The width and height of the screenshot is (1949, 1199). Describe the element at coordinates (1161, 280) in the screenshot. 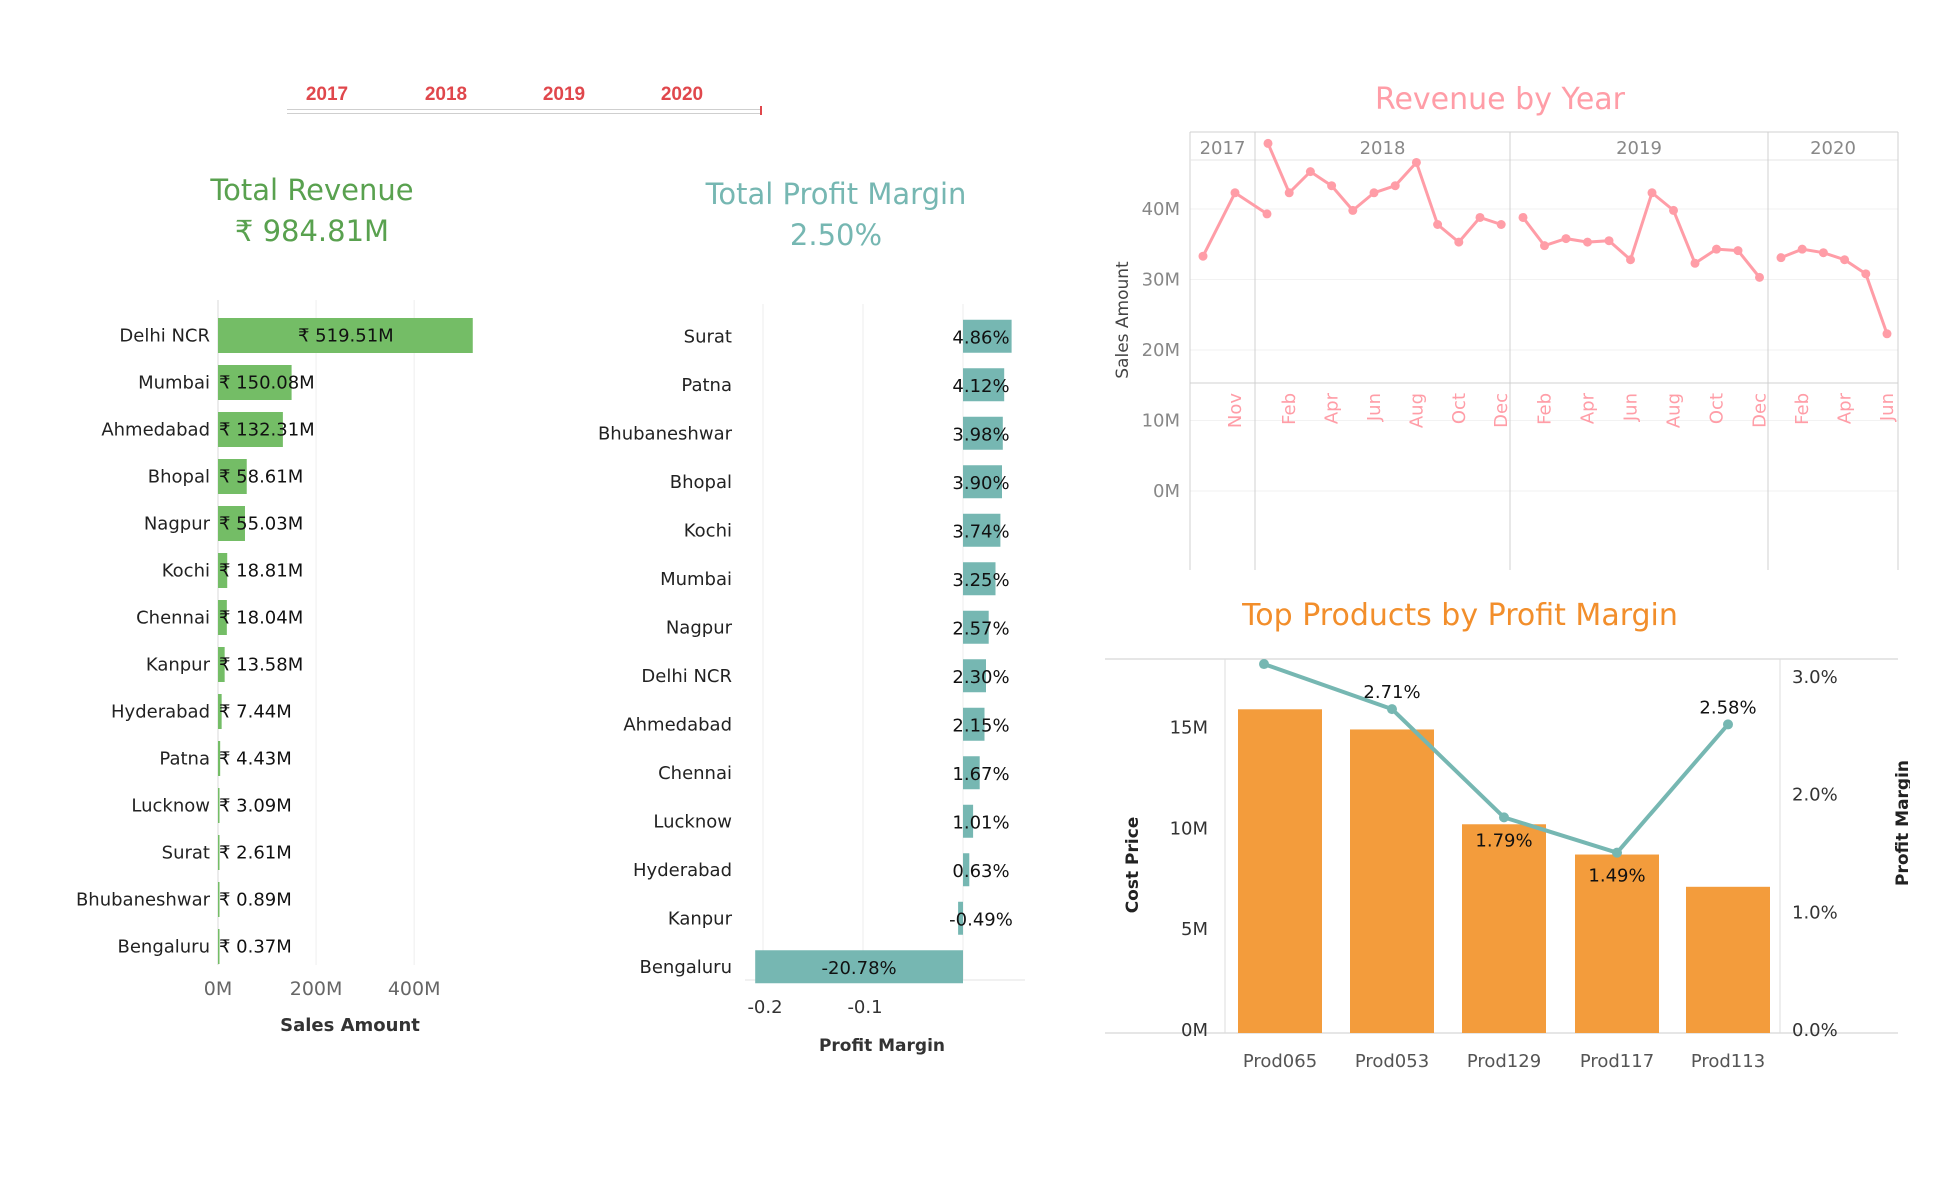

I see `y-tick-label: 30M` at that location.